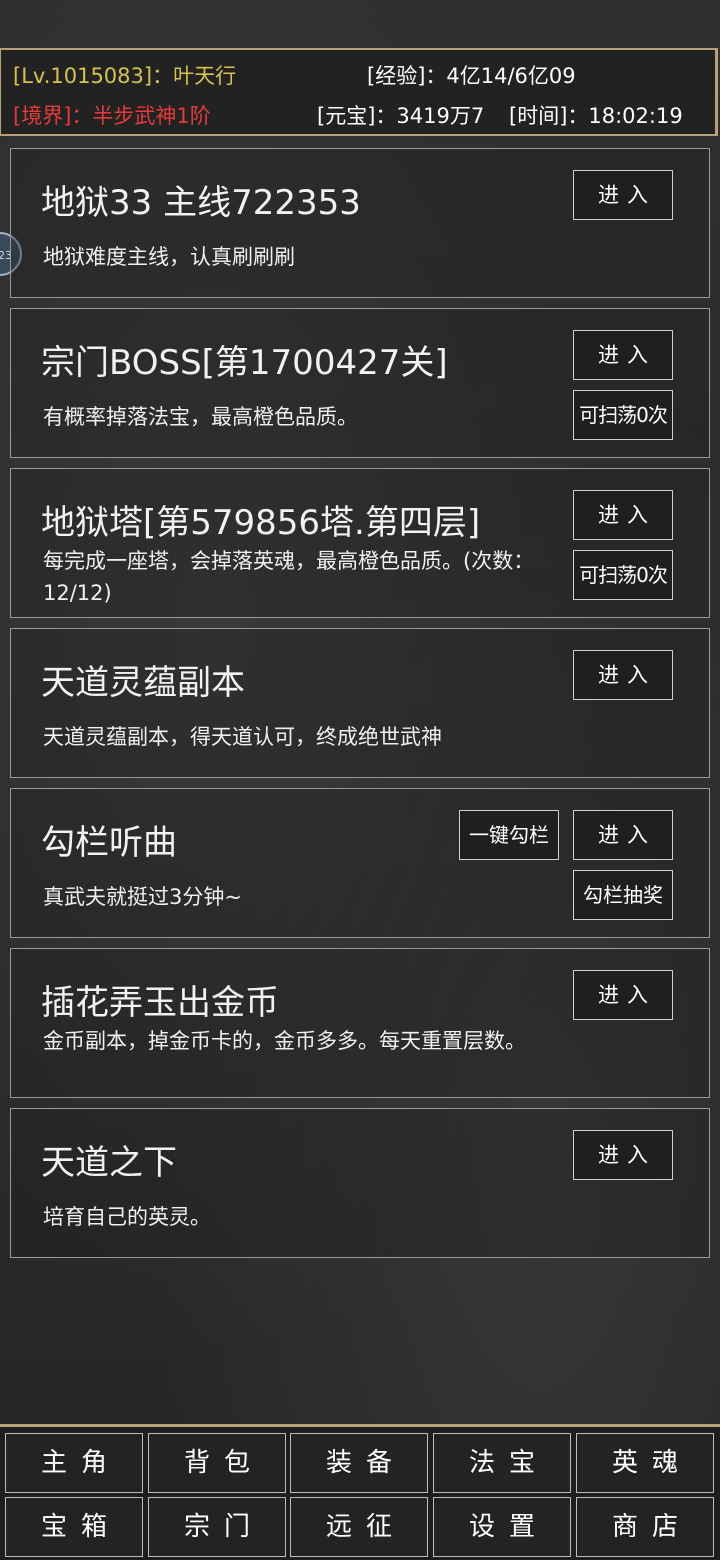 The width and height of the screenshot is (720, 1560). I want to click on nav-shop-button: 商店, so click(645, 1527).